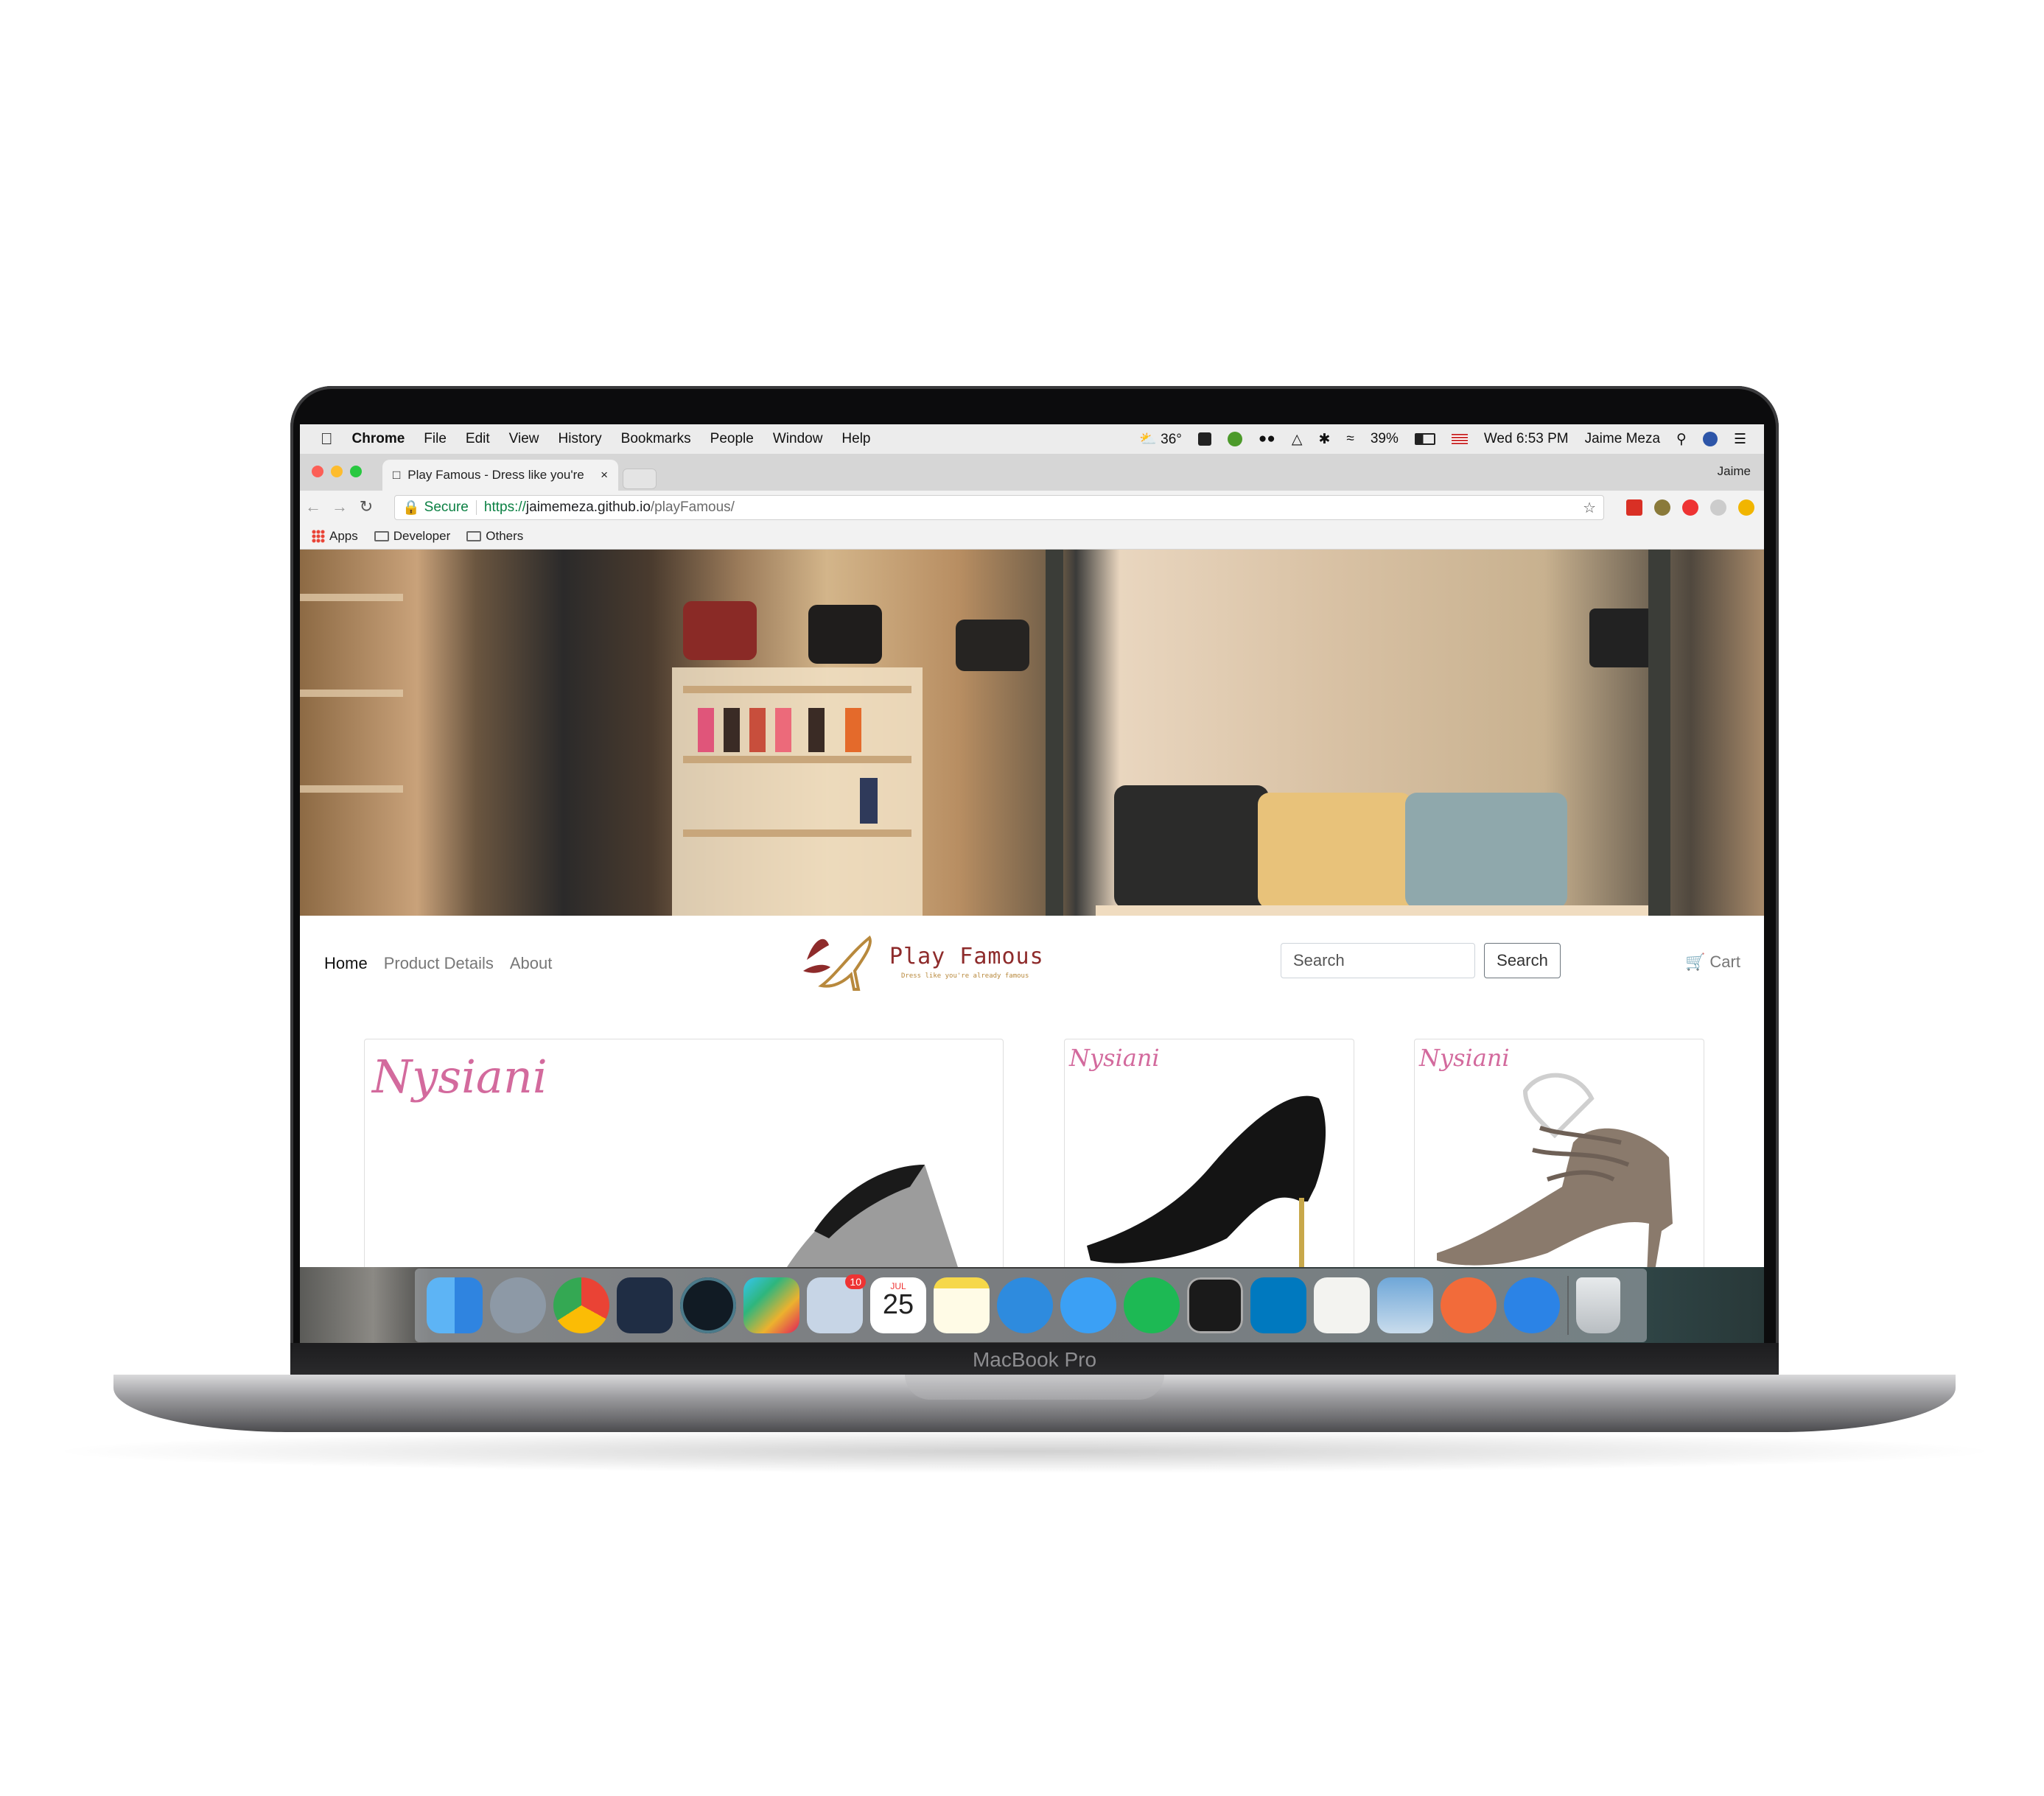  Describe the element at coordinates (346, 963) in the screenshot. I see `nav-home: Home` at that location.